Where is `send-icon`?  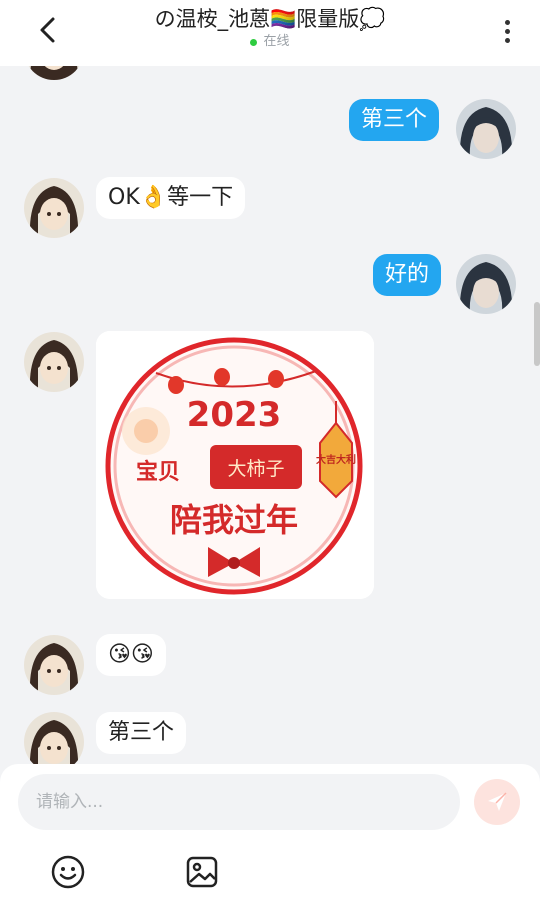
send-icon is located at coordinates (497, 801).